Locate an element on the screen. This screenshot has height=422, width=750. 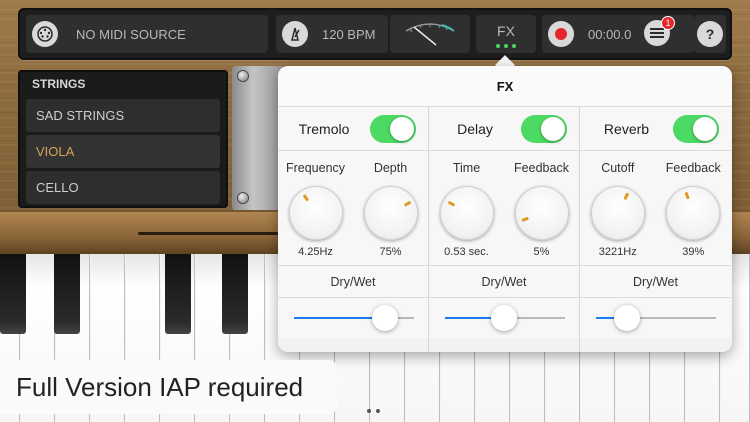
string-item-sad-strings: SAD STRINGS is located at coordinates (123, 115).